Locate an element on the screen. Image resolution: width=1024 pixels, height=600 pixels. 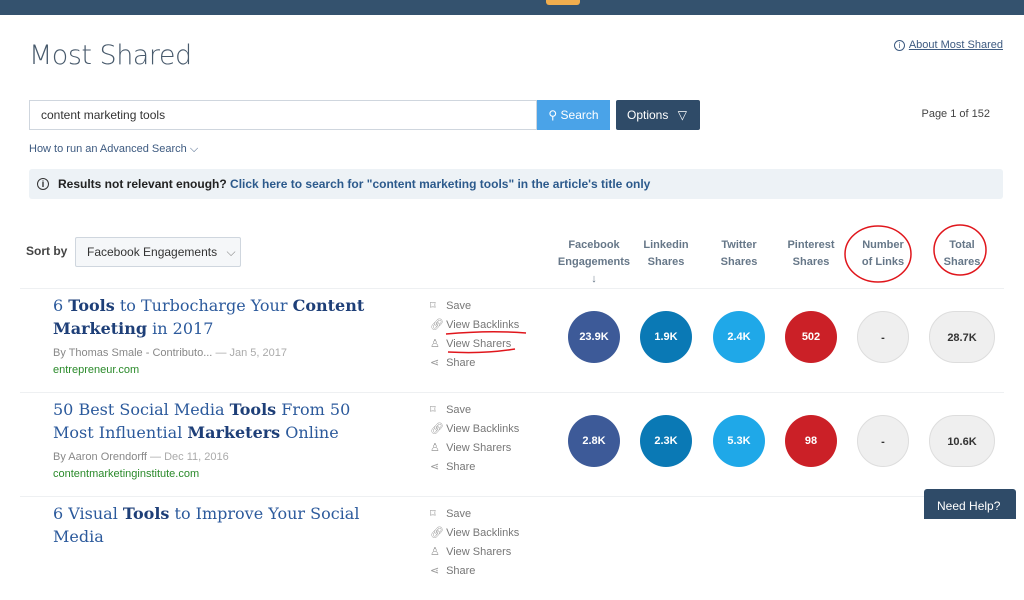
search-input: content marketing tools is located at coordinates (283, 115).